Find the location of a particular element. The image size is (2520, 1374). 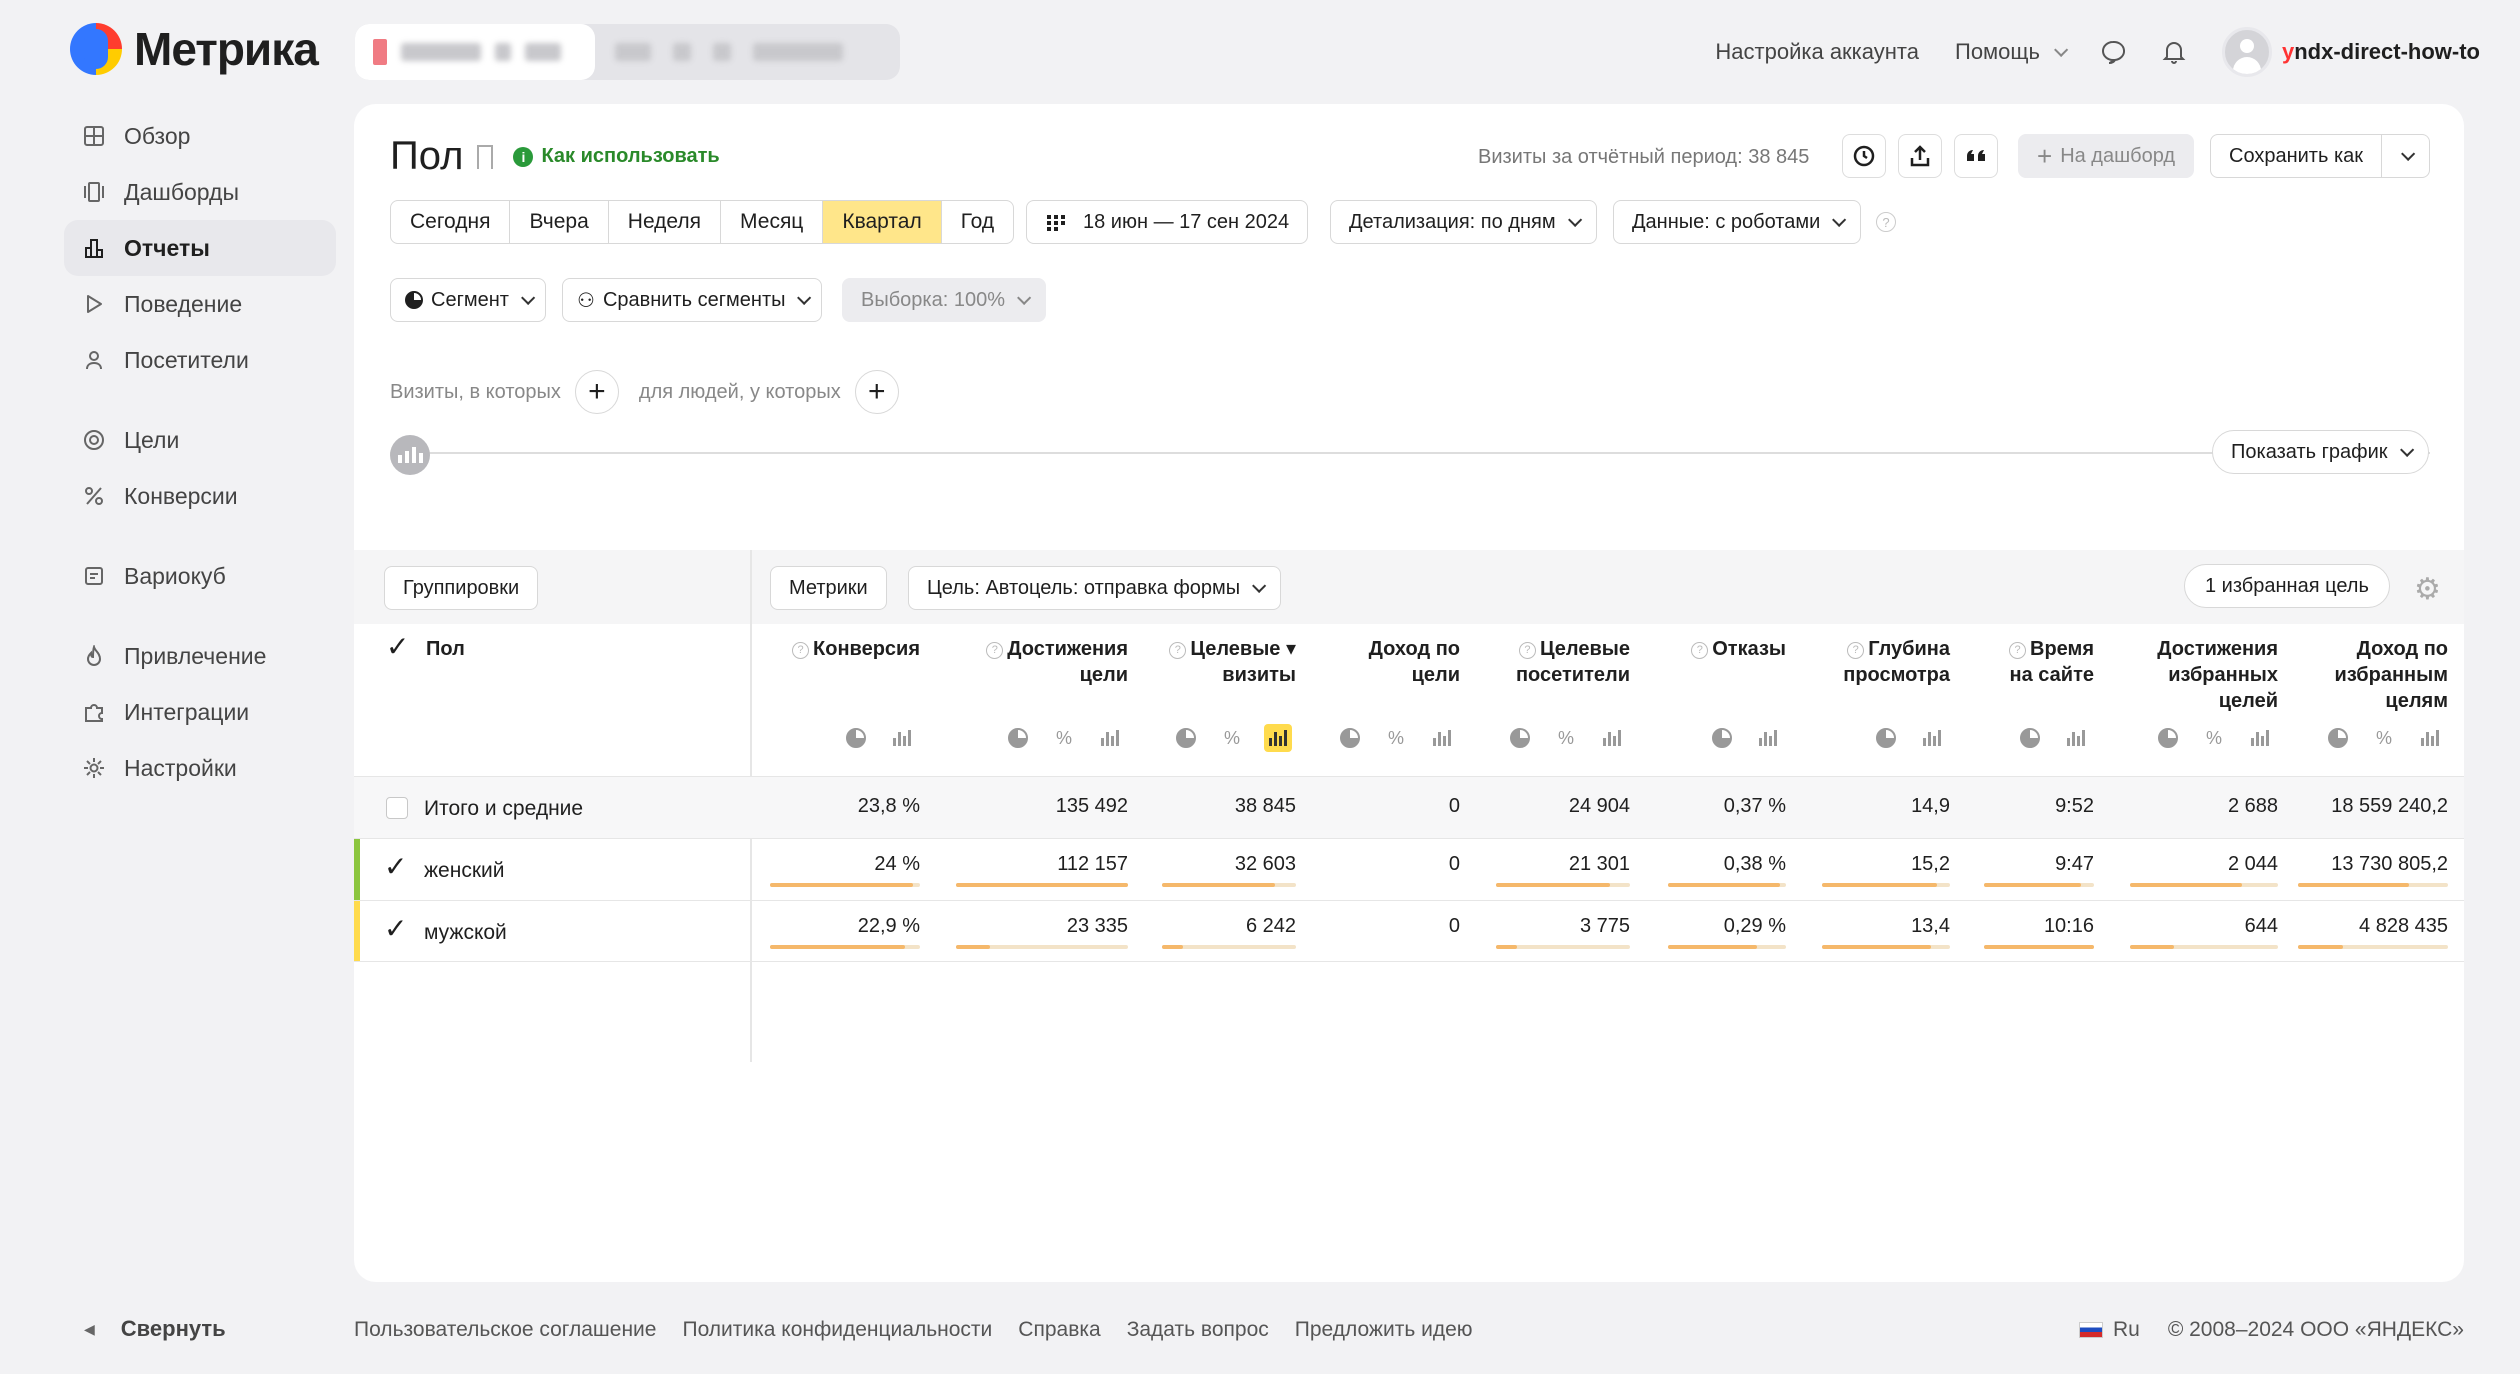

table-settings-gear-icon: ⚙ is located at coordinates (2427, 589).